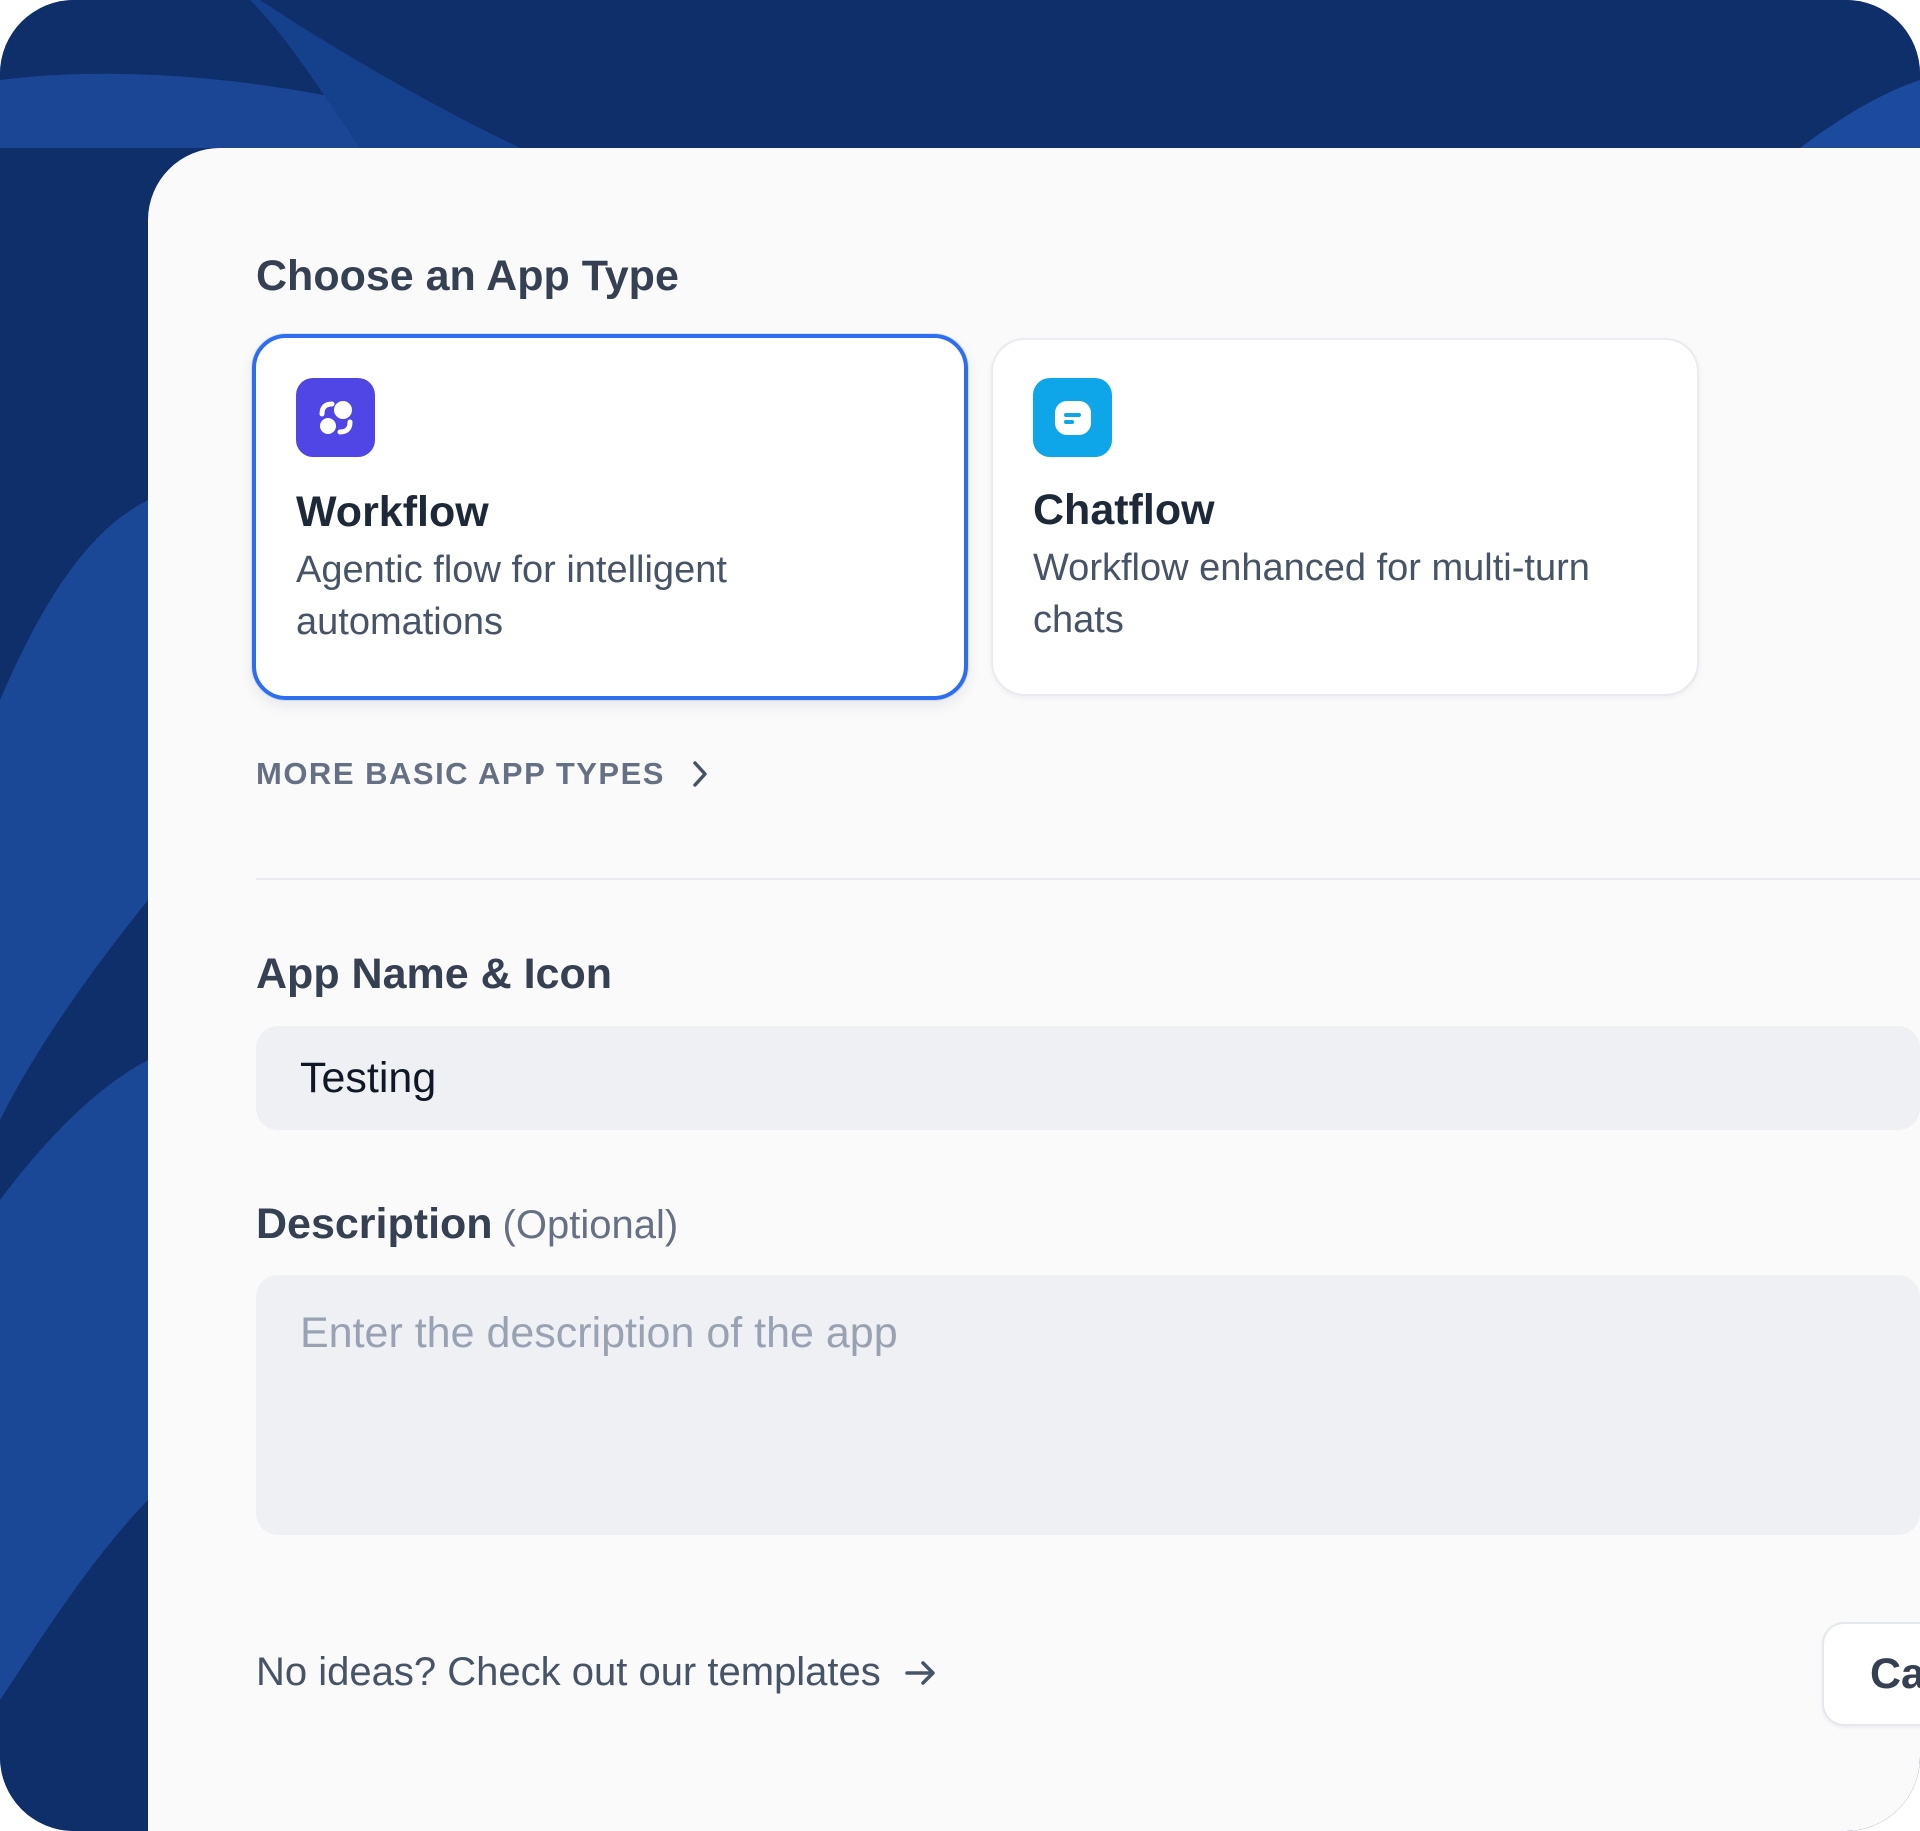  Describe the element at coordinates (700, 774) in the screenshot. I see `chevron-right-icon` at that location.